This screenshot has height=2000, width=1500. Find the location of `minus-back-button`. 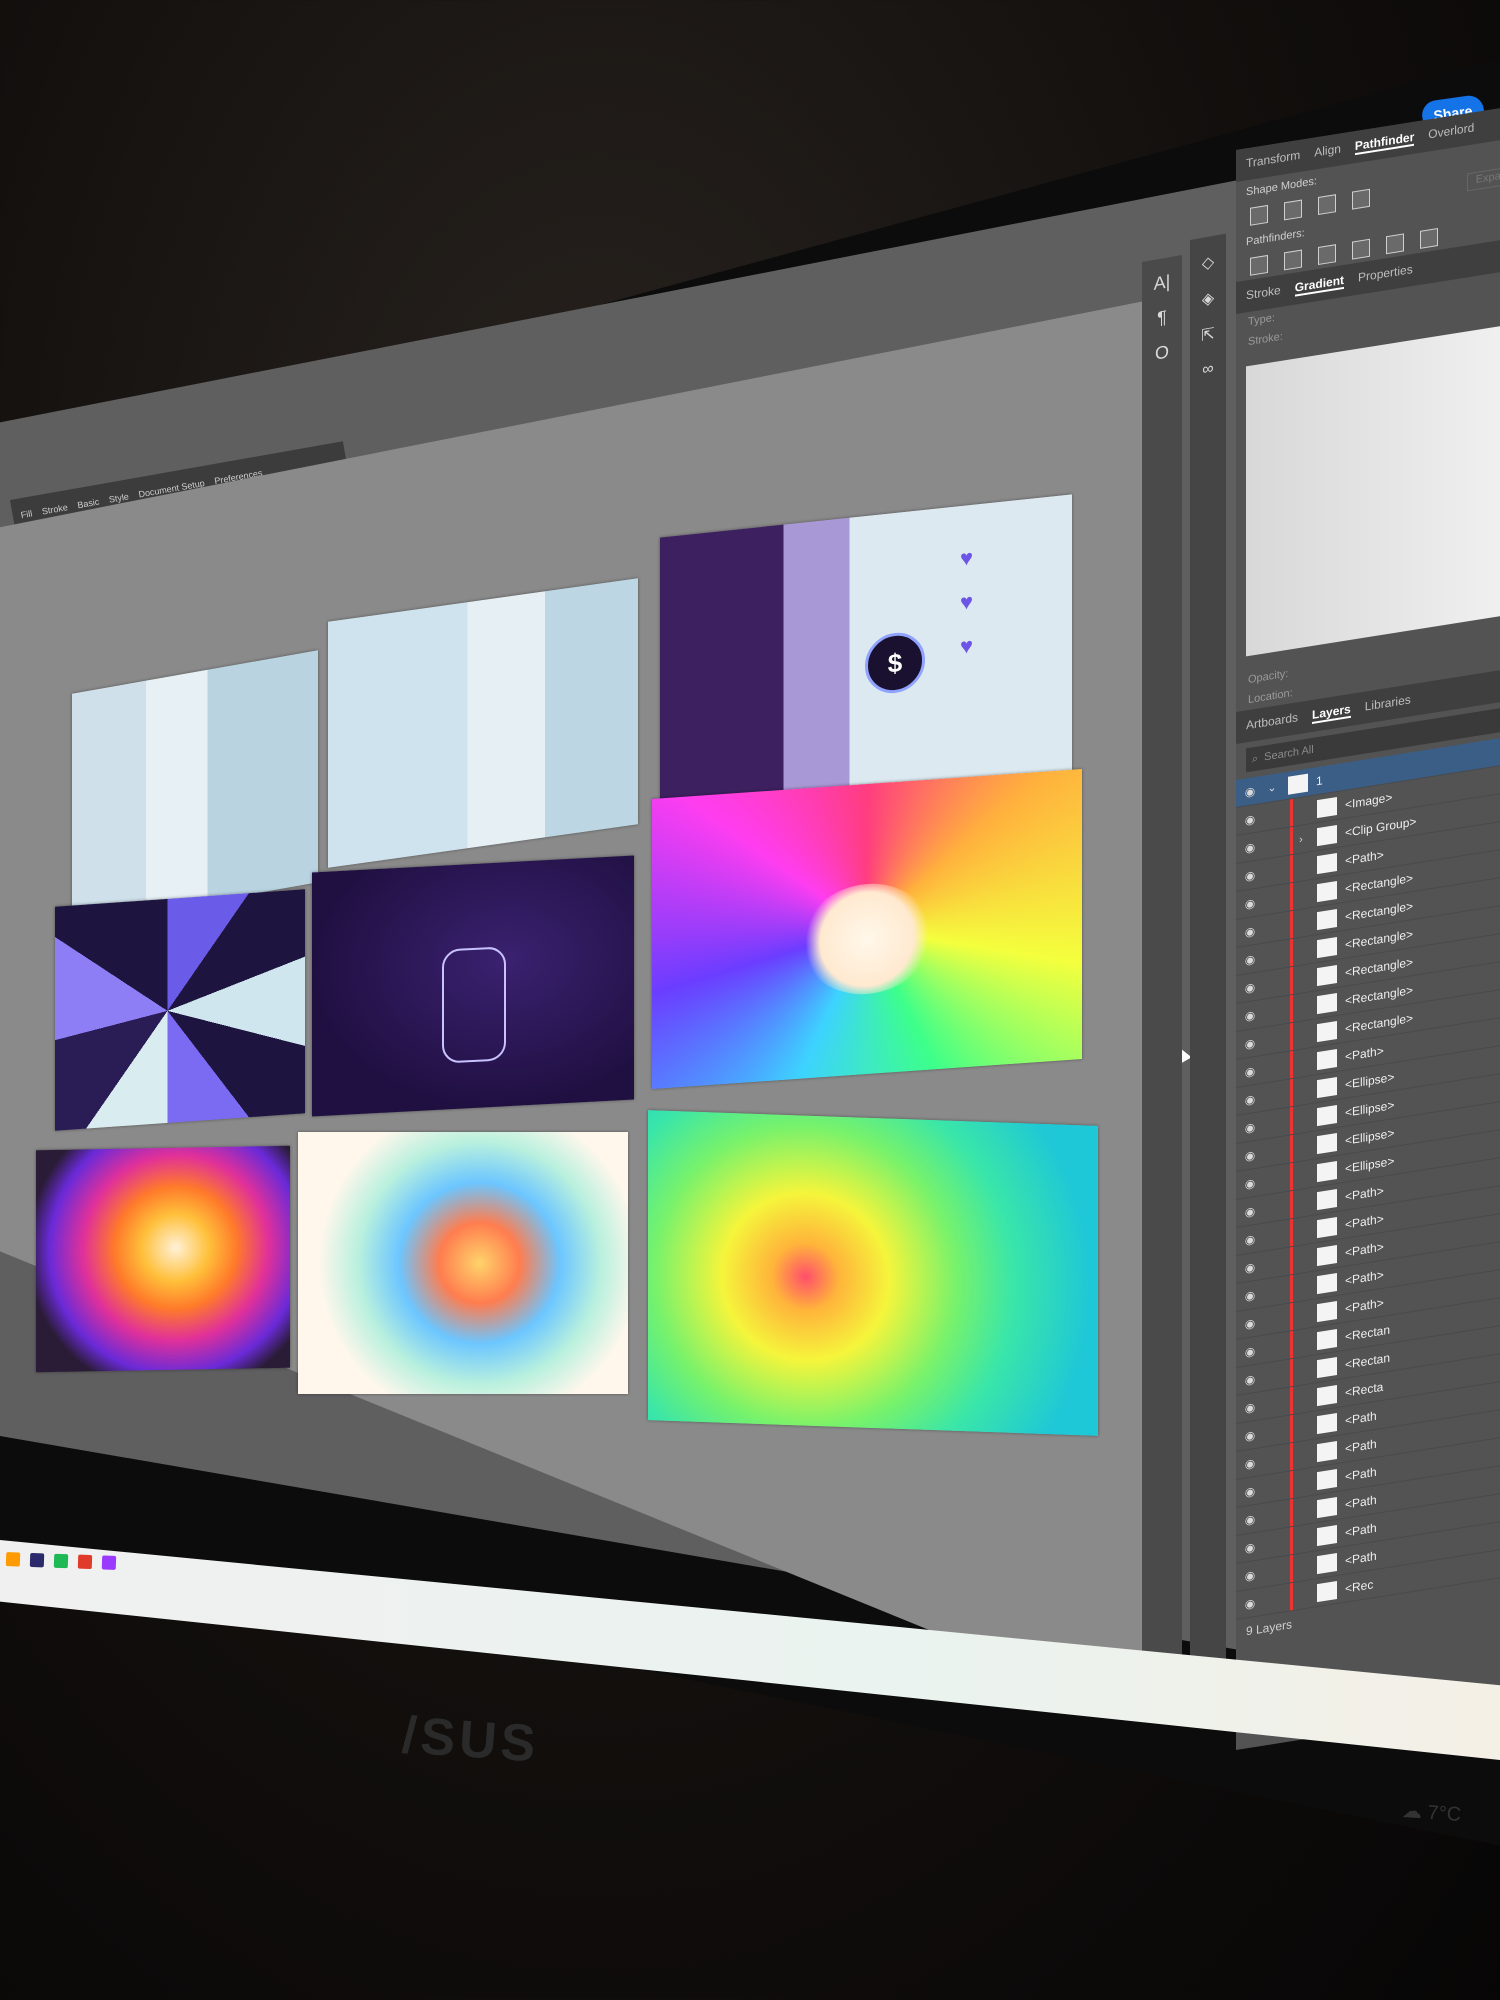

minus-back-button is located at coordinates (1429, 238).